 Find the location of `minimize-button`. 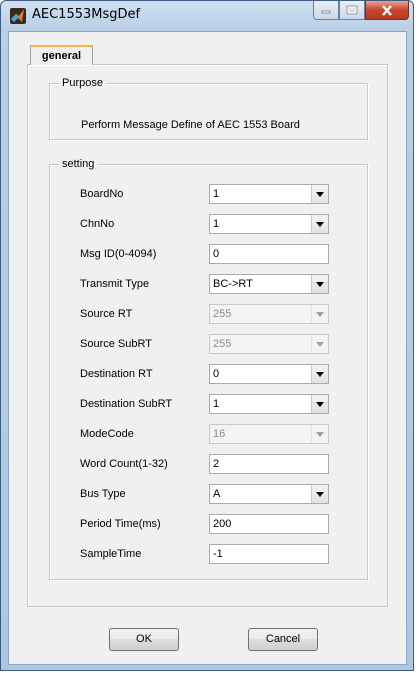

minimize-button is located at coordinates (326, 10).